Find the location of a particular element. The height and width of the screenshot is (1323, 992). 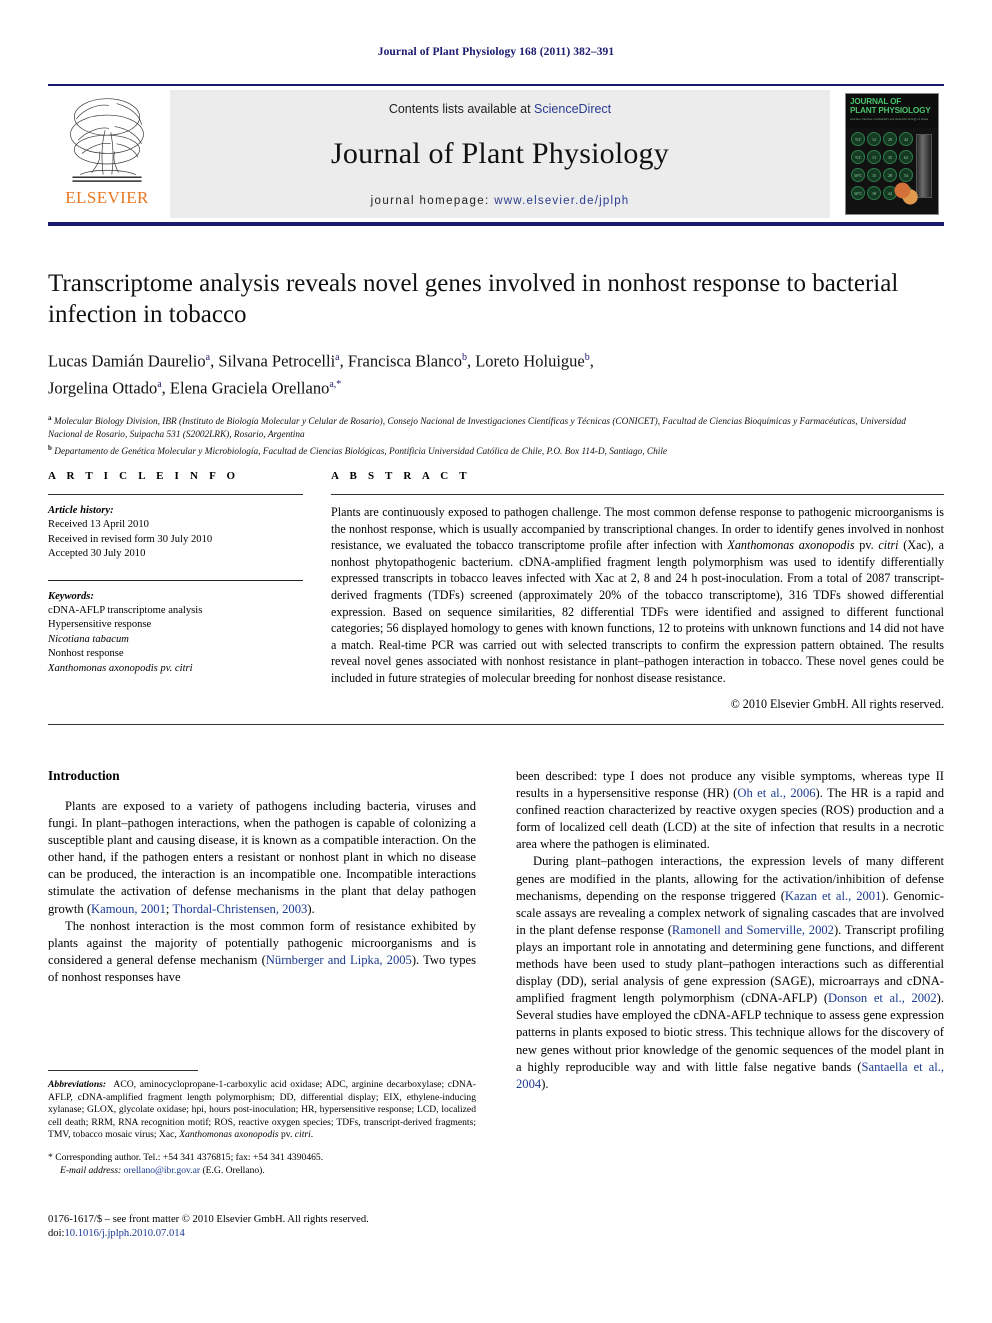

info-abstract-bottom-rule is located at coordinates (496, 724).